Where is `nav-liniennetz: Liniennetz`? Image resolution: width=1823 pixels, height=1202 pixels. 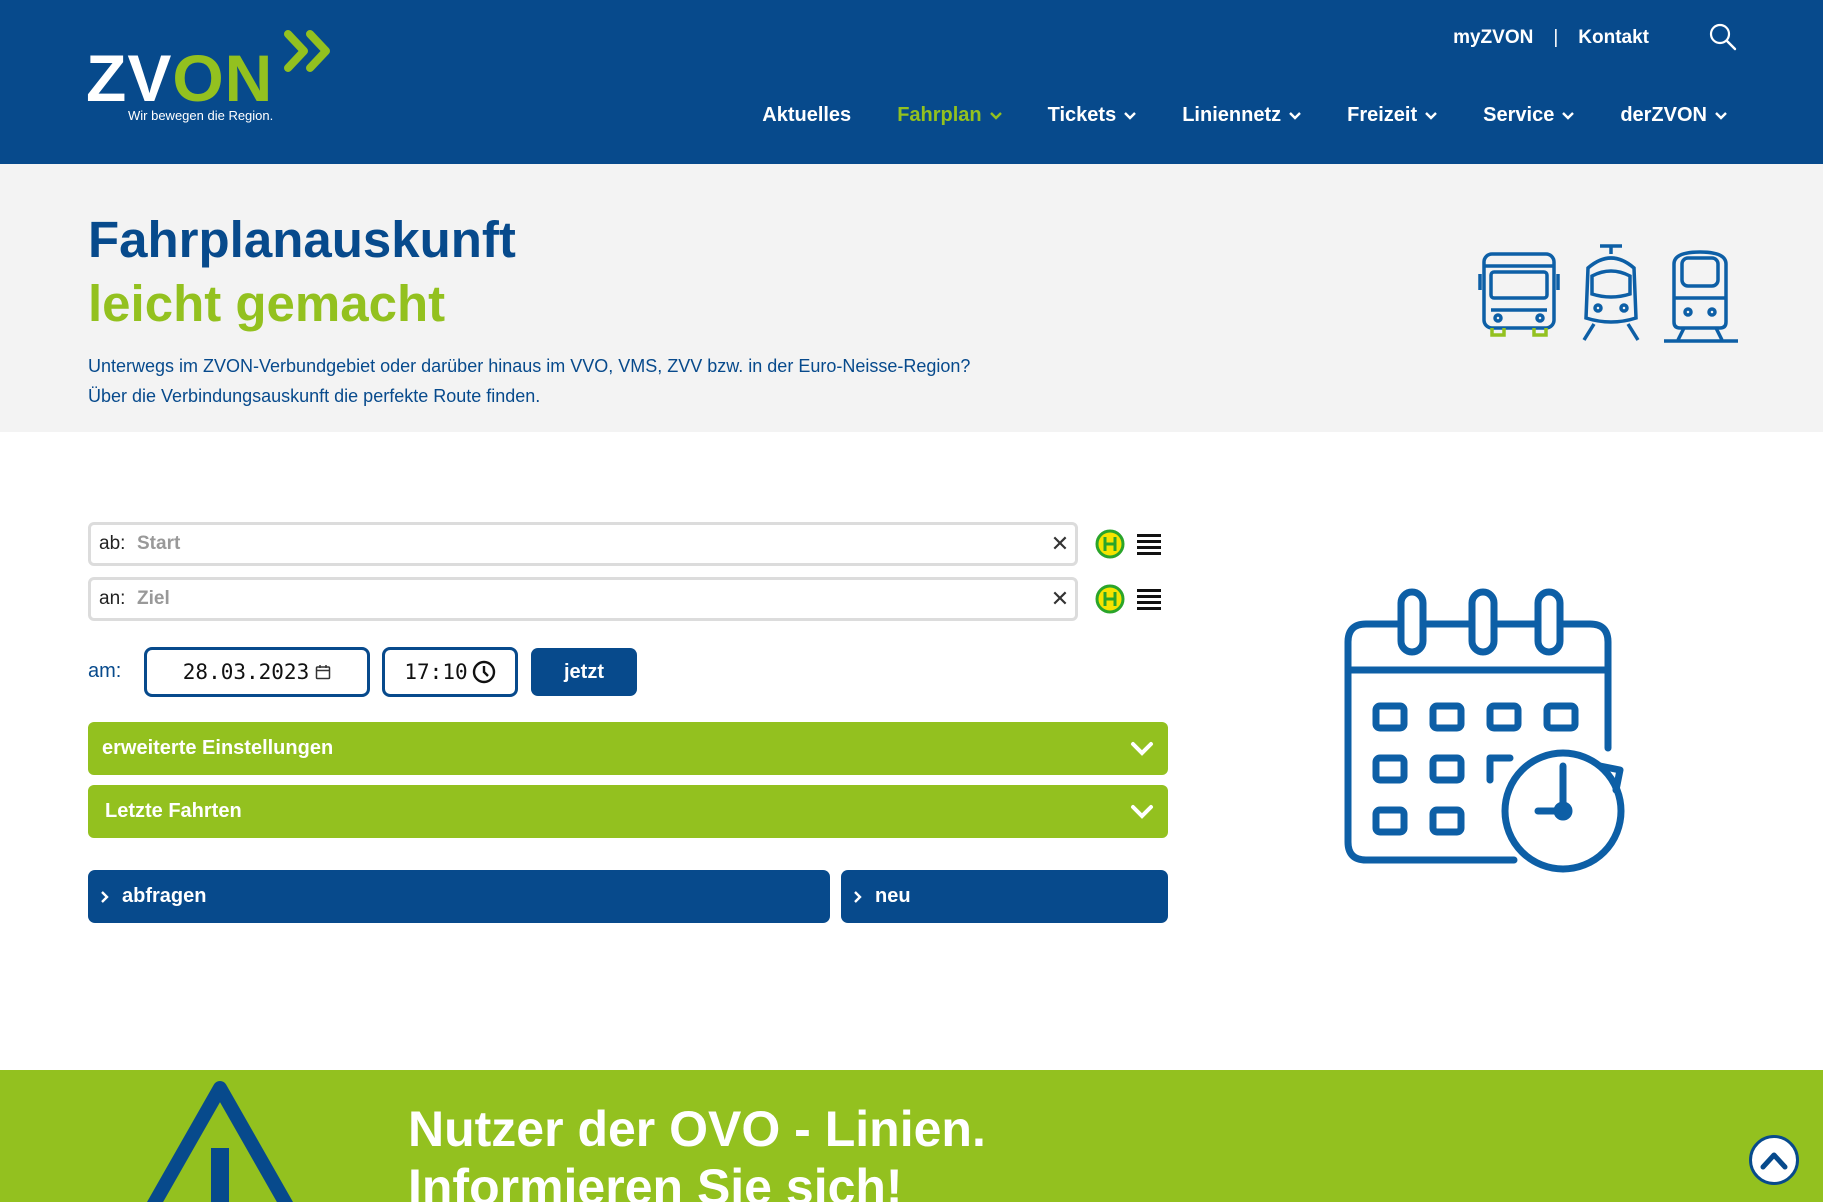
nav-liniennetz: Liniennetz is located at coordinates (1241, 115).